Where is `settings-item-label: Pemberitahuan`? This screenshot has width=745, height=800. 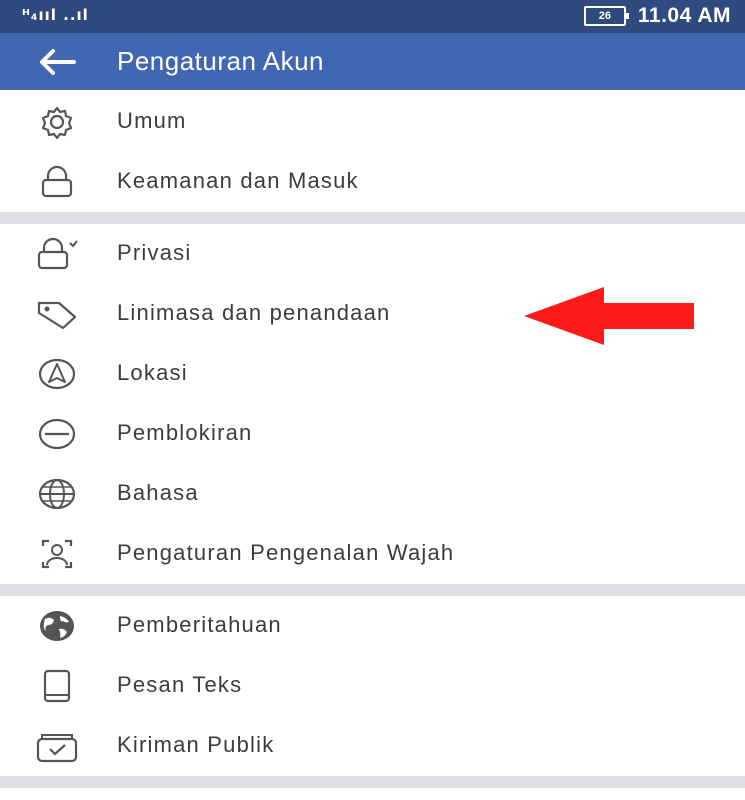 settings-item-label: Pemberitahuan is located at coordinates (199, 624).